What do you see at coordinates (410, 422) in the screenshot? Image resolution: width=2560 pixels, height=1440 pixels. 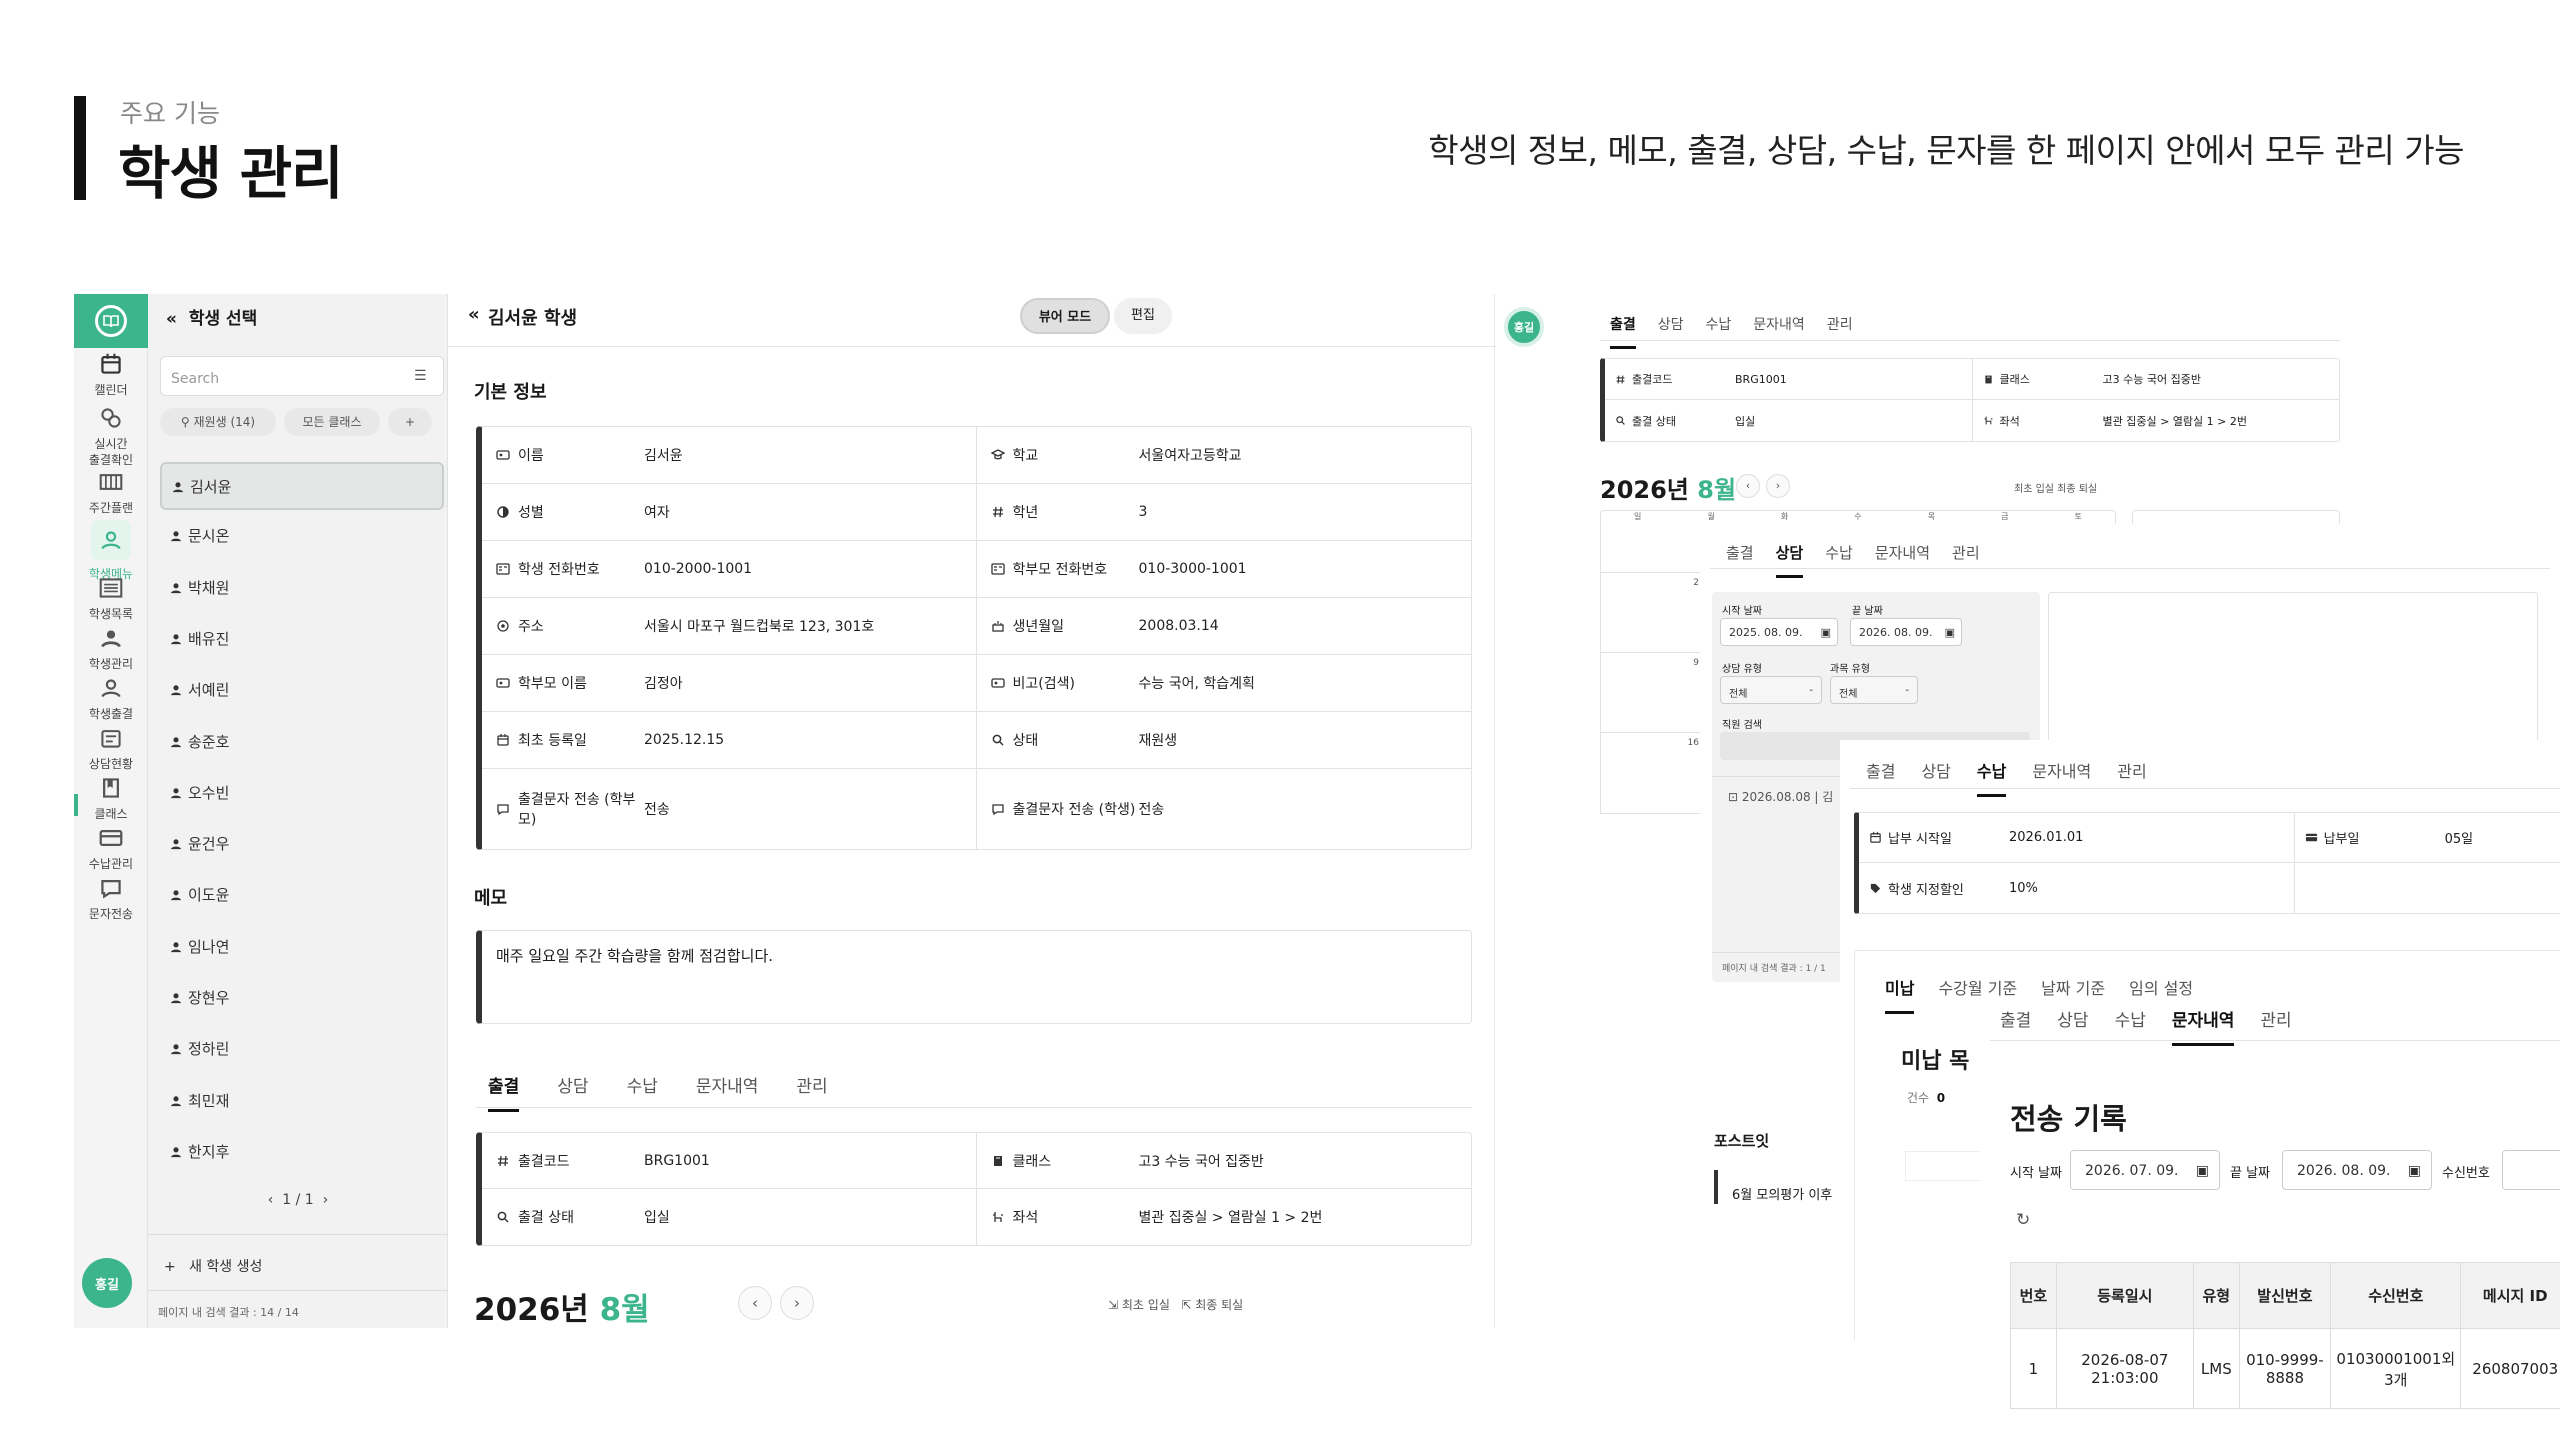 I see `add-filter-chip: +` at bounding box center [410, 422].